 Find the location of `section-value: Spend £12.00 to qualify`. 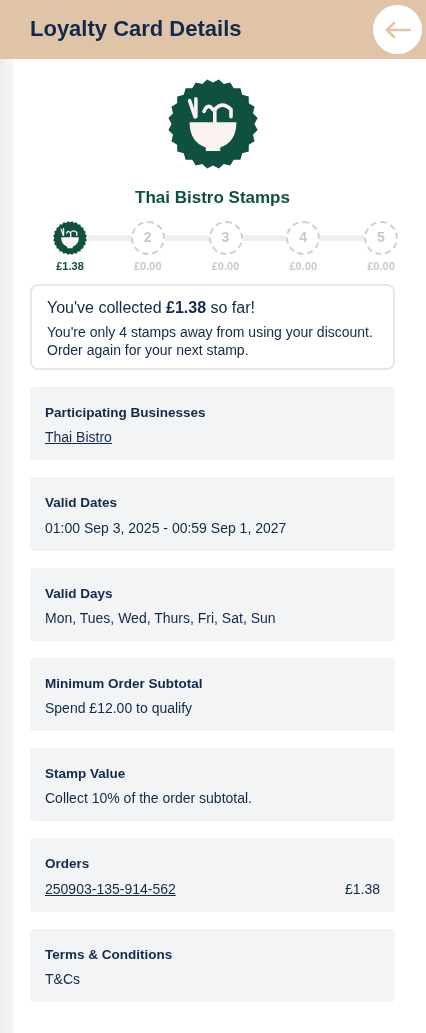

section-value: Spend £12.00 to qualify is located at coordinates (119, 708).